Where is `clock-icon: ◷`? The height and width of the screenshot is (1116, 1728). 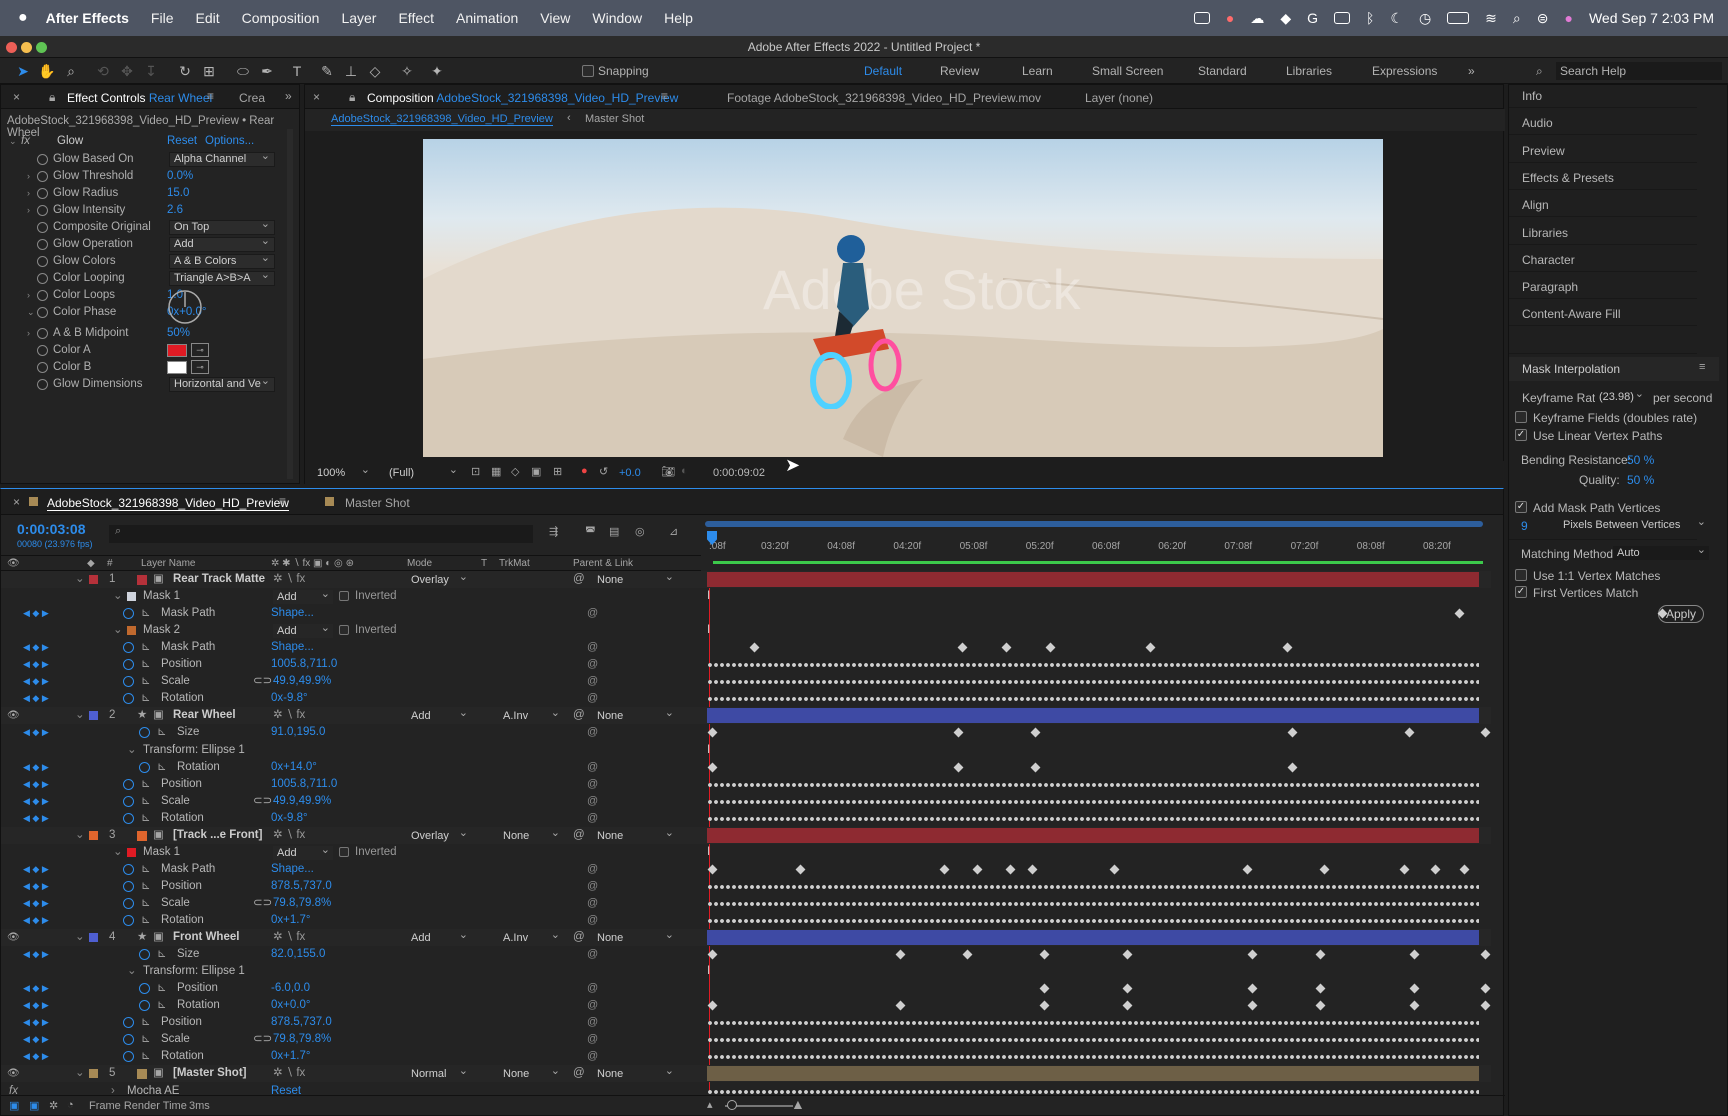
clock-icon: ◷ is located at coordinates (1425, 18).